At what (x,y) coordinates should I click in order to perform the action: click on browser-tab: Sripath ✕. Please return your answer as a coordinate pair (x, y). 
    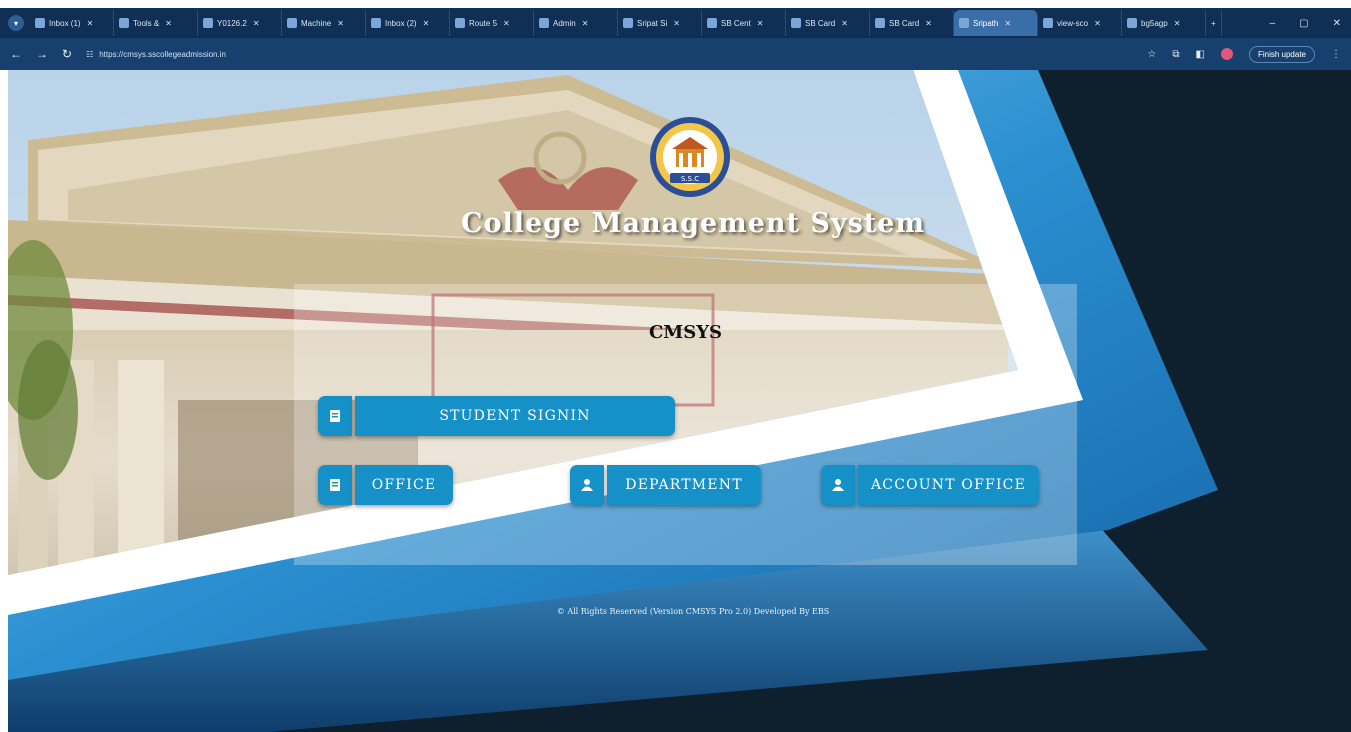
    Looking at the image, I should click on (996, 23).